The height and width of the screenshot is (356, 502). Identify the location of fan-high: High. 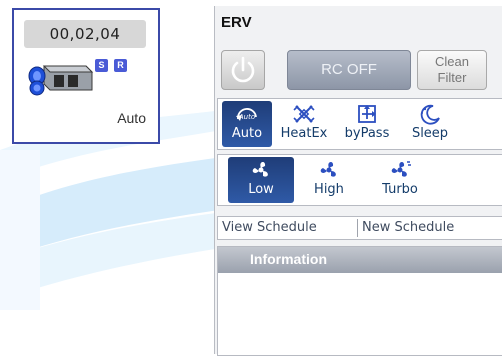
(329, 180).